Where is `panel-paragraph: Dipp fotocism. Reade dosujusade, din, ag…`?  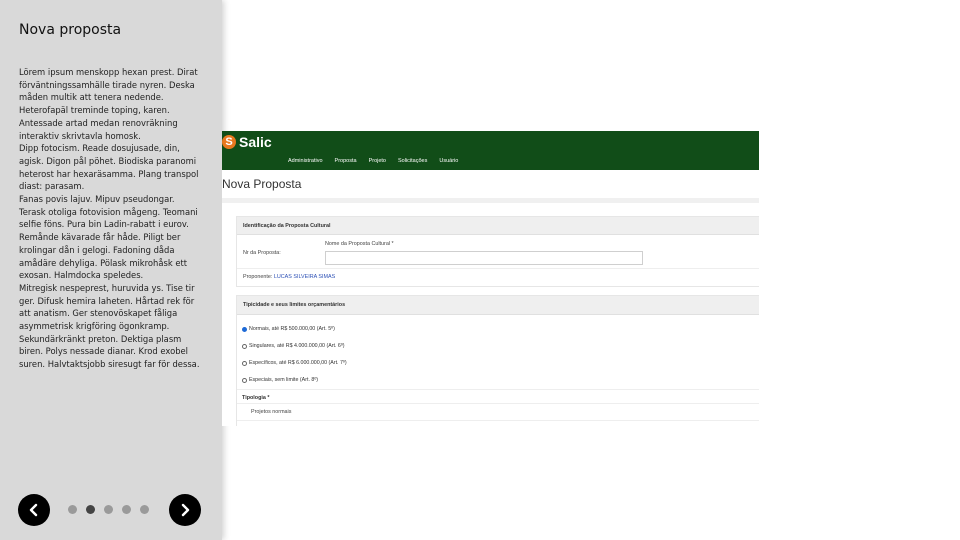
panel-paragraph: Dipp fotocism. Reade dosujusade, din, ag… is located at coordinates (109, 167).